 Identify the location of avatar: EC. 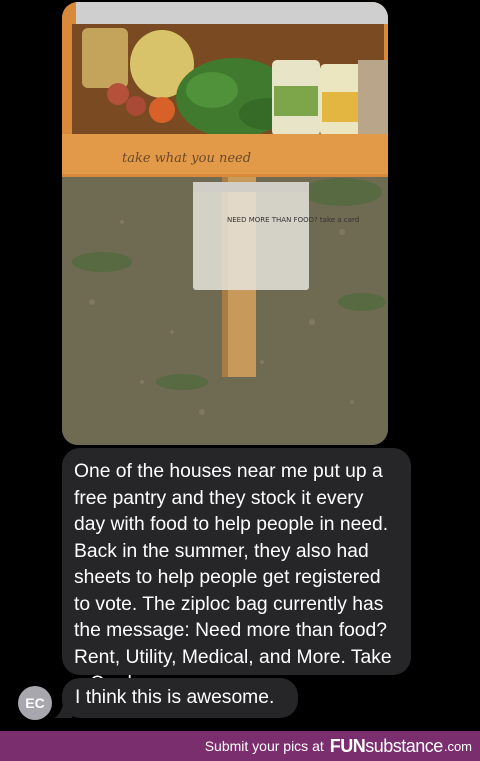
(35, 703).